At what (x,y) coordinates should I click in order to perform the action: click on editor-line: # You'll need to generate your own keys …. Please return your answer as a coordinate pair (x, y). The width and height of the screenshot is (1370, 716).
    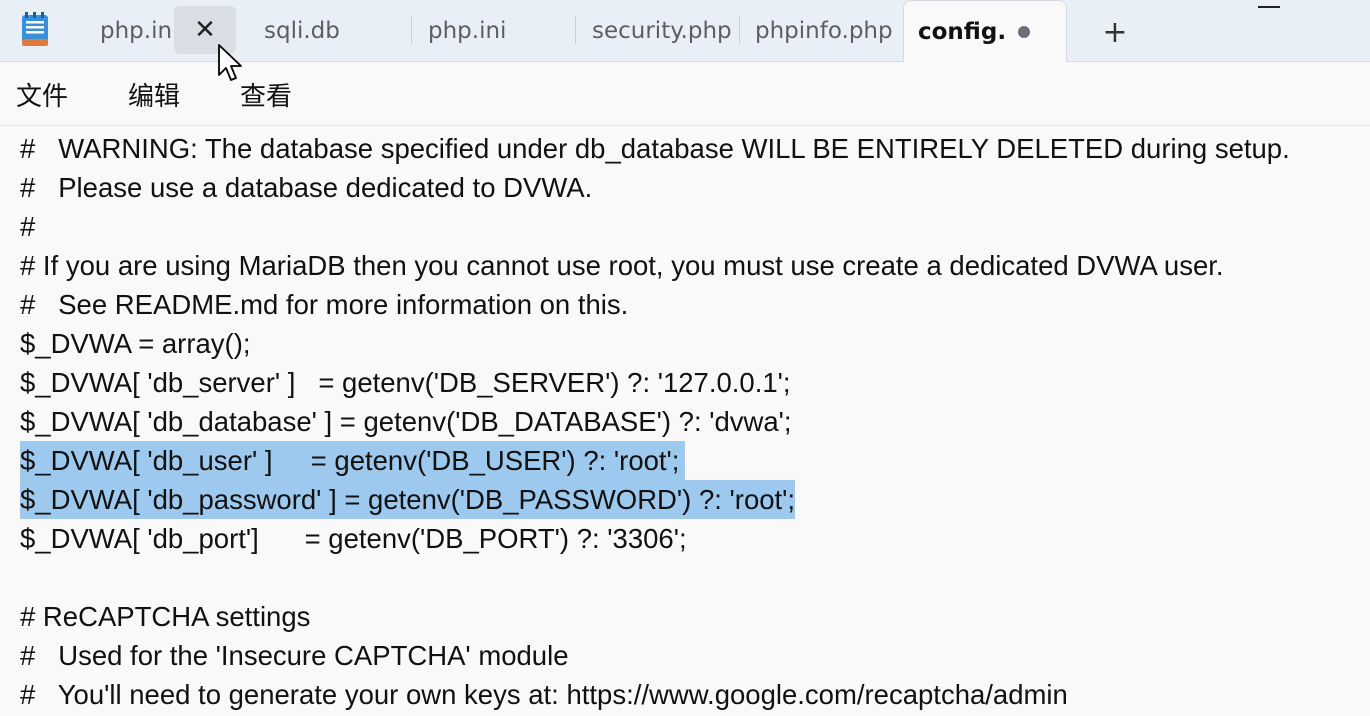
    Looking at the image, I should click on (544, 694).